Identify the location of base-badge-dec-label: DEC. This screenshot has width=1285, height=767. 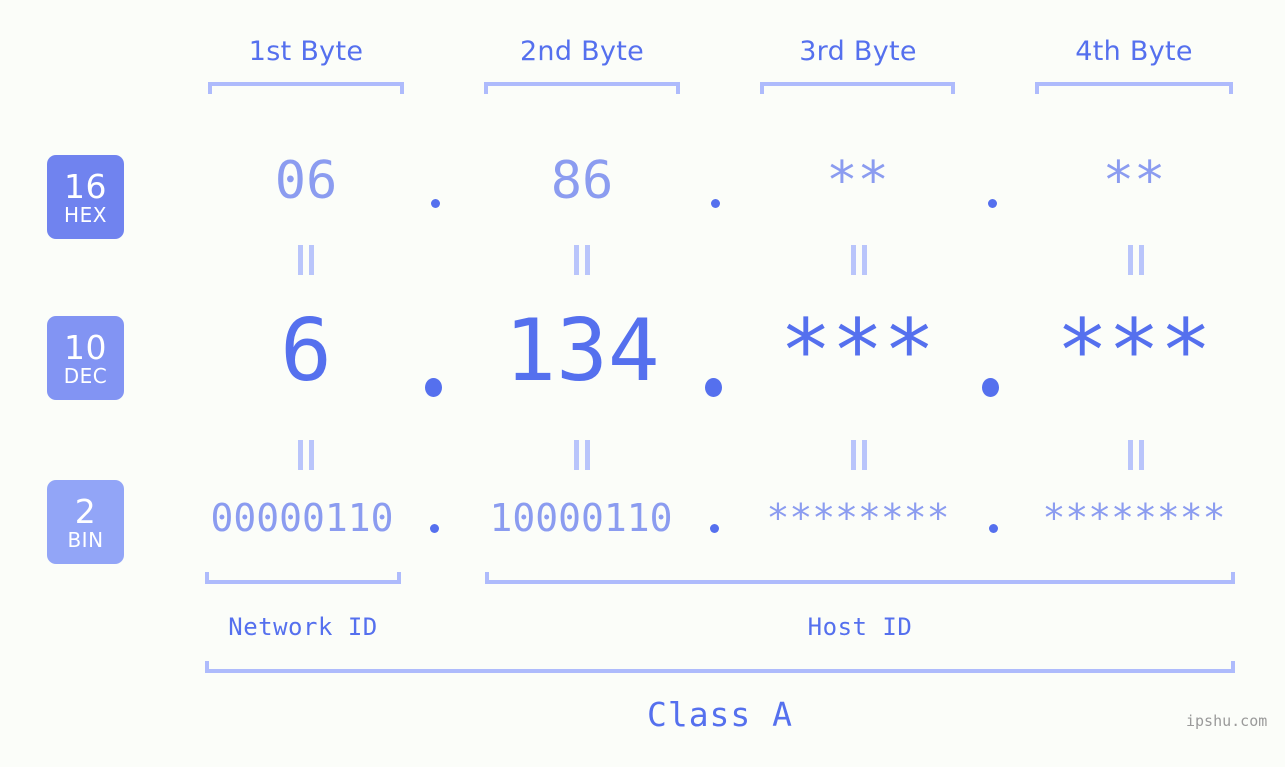
(85, 375).